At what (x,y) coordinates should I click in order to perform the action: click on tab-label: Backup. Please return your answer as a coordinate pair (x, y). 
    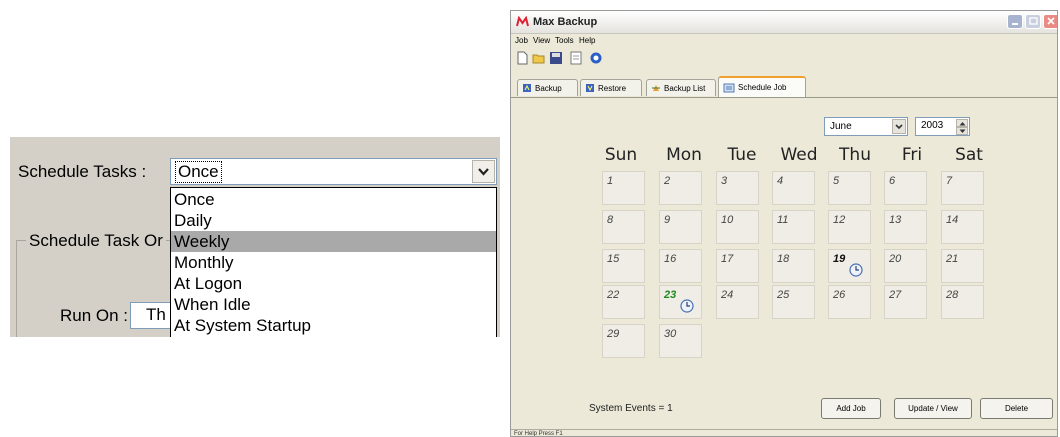
    Looking at the image, I should click on (548, 88).